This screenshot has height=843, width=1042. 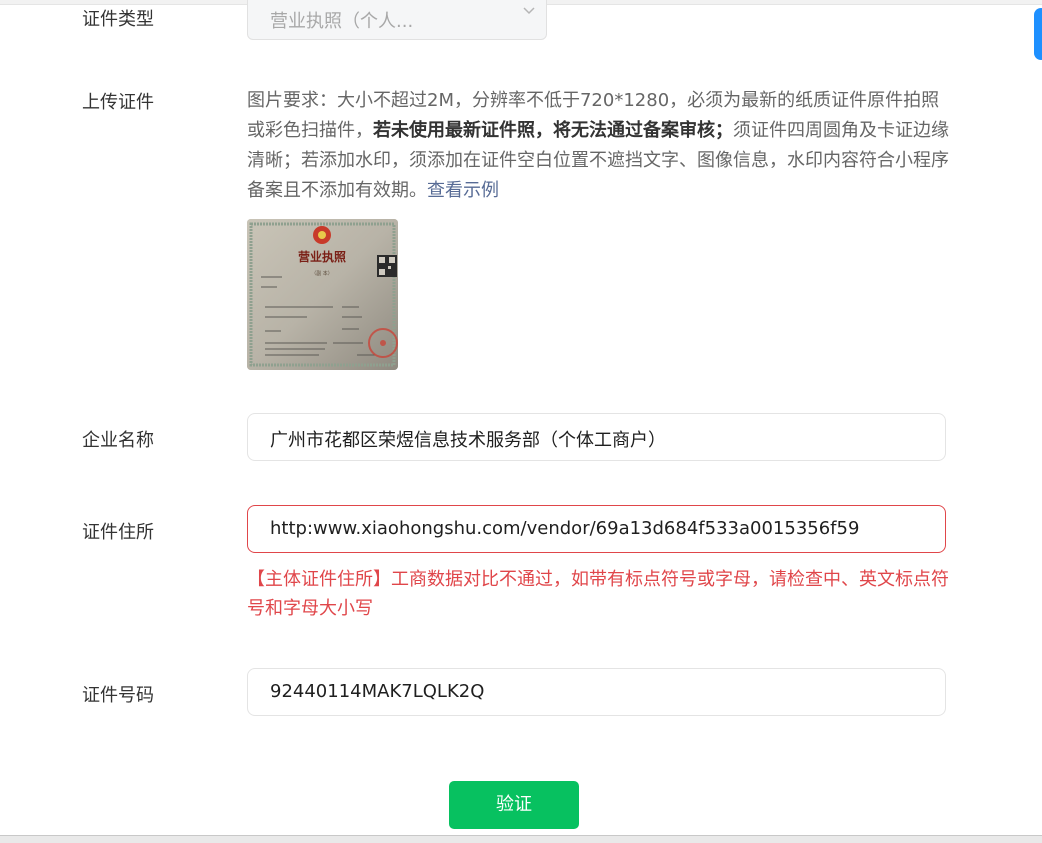 I want to click on cert-number-value: 92440114MAK7LQLK2Q, so click(x=377, y=691).